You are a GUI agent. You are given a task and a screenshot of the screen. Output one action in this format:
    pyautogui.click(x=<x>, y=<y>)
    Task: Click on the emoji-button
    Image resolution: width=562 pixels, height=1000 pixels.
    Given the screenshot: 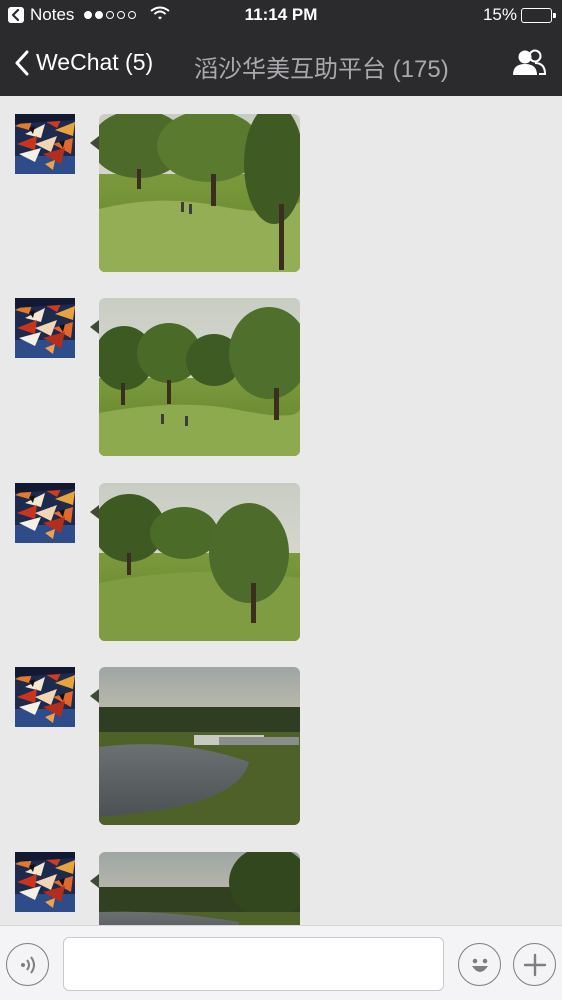 What is the action you would take?
    pyautogui.click(x=479, y=964)
    